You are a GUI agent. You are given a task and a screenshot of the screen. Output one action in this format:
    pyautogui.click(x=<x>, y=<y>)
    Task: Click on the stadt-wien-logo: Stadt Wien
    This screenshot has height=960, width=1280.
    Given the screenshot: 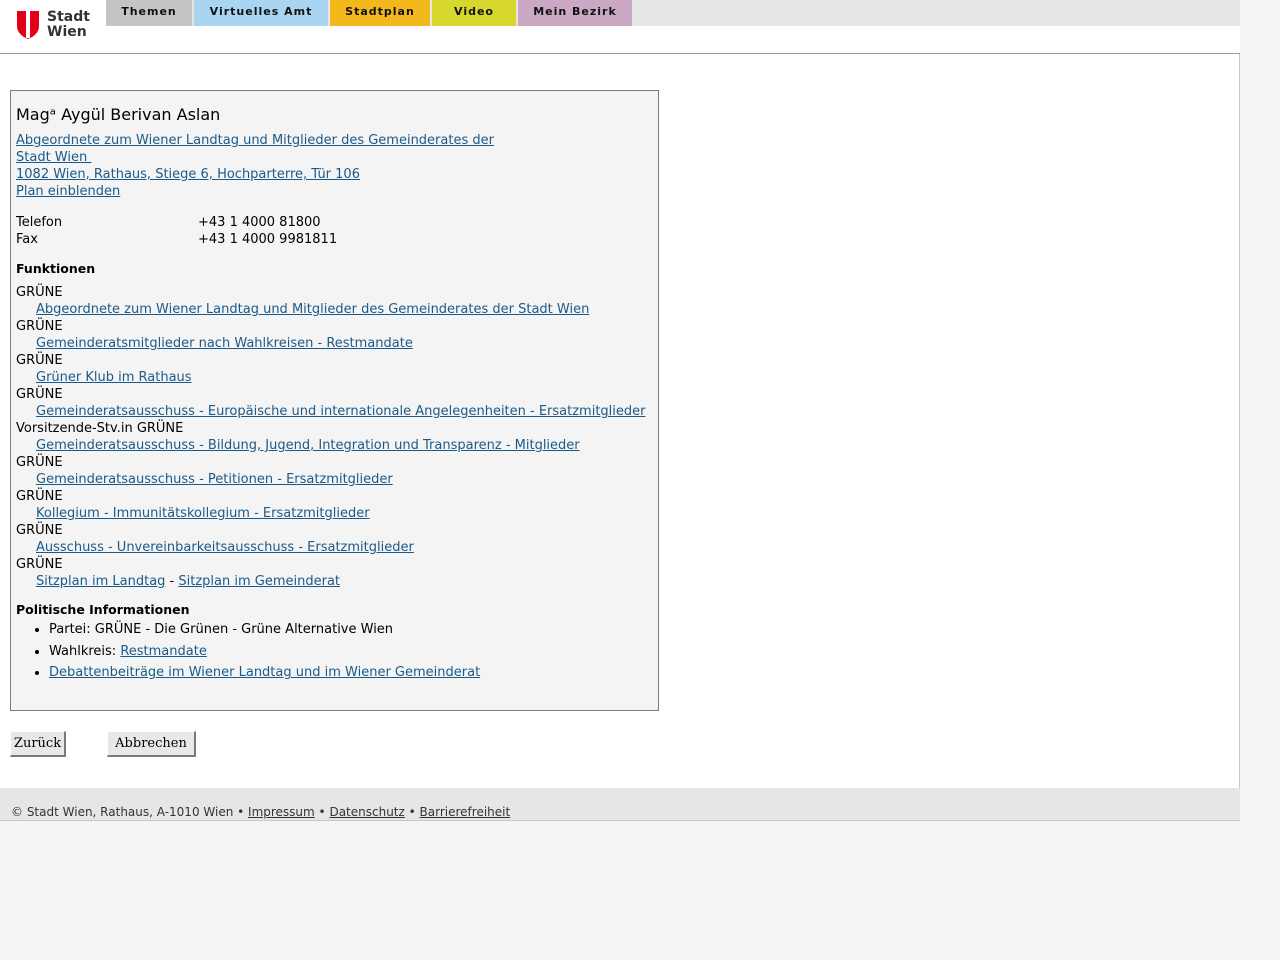 What is the action you would take?
    pyautogui.click(x=54, y=26)
    